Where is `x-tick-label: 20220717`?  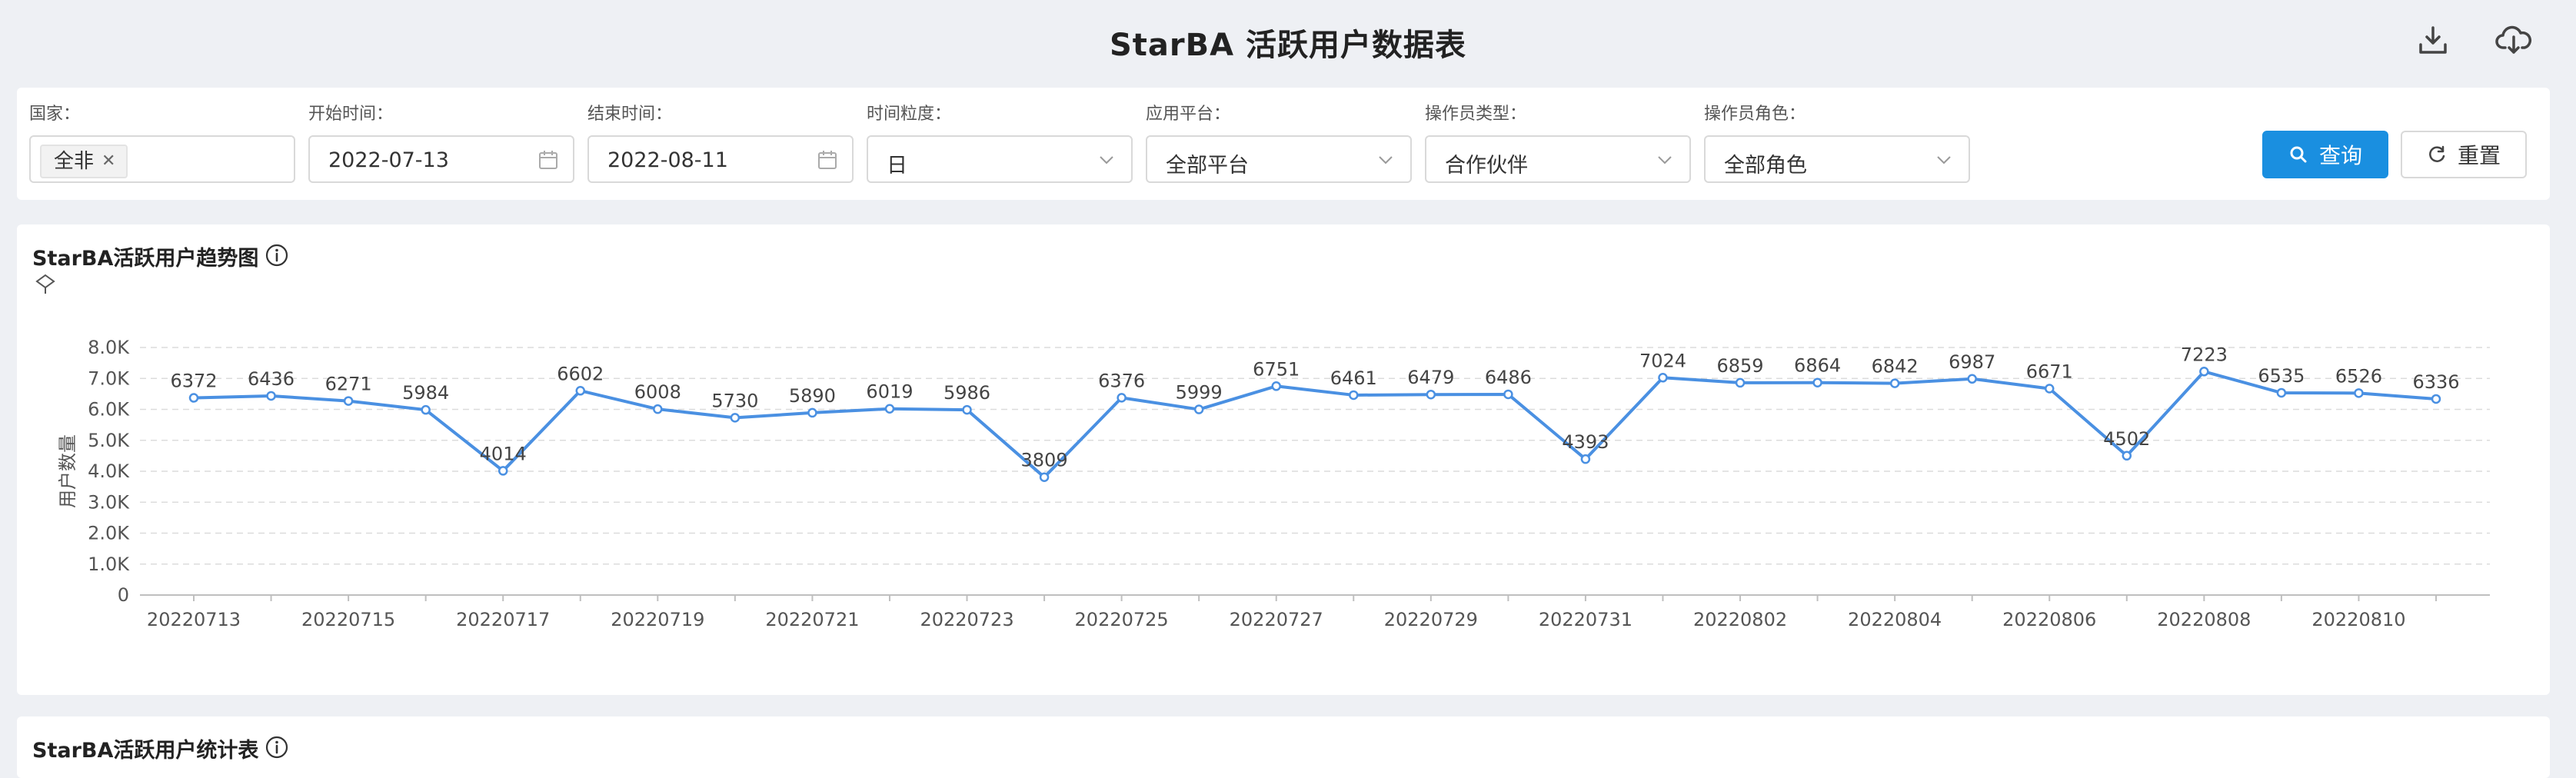
x-tick-label: 20220717 is located at coordinates (503, 619).